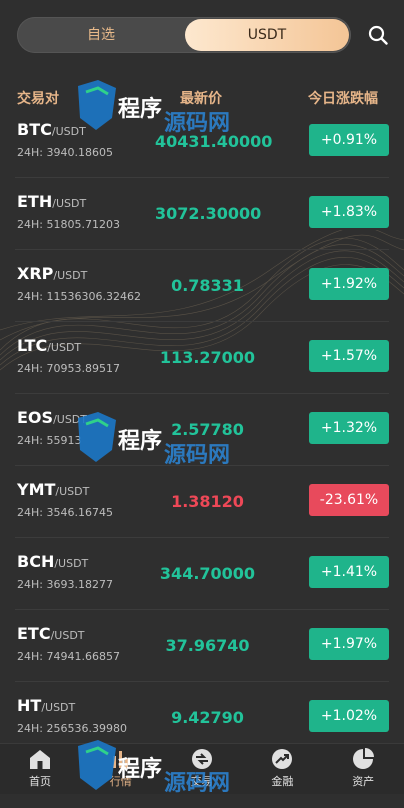 This screenshot has width=404, height=808. What do you see at coordinates (208, 213) in the screenshot?
I see `pair-price: 3072.30000` at bounding box center [208, 213].